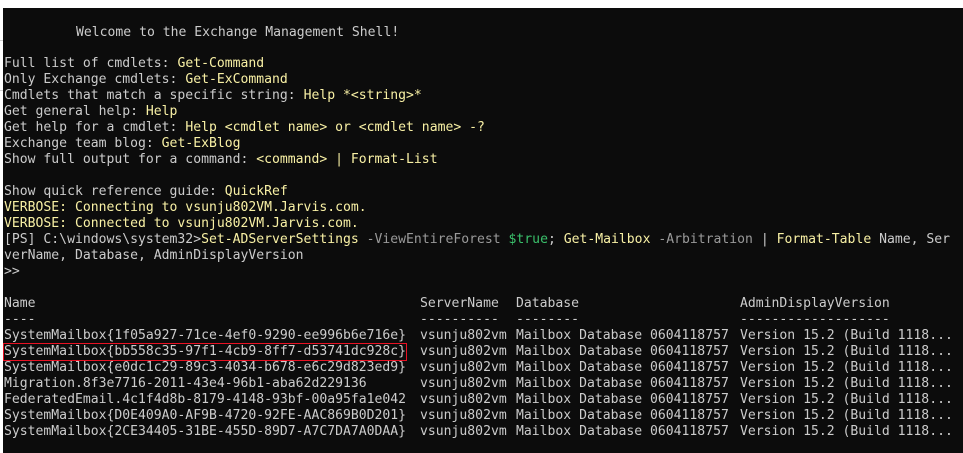  I want to click on continuation-prompt: >>, so click(12, 272).